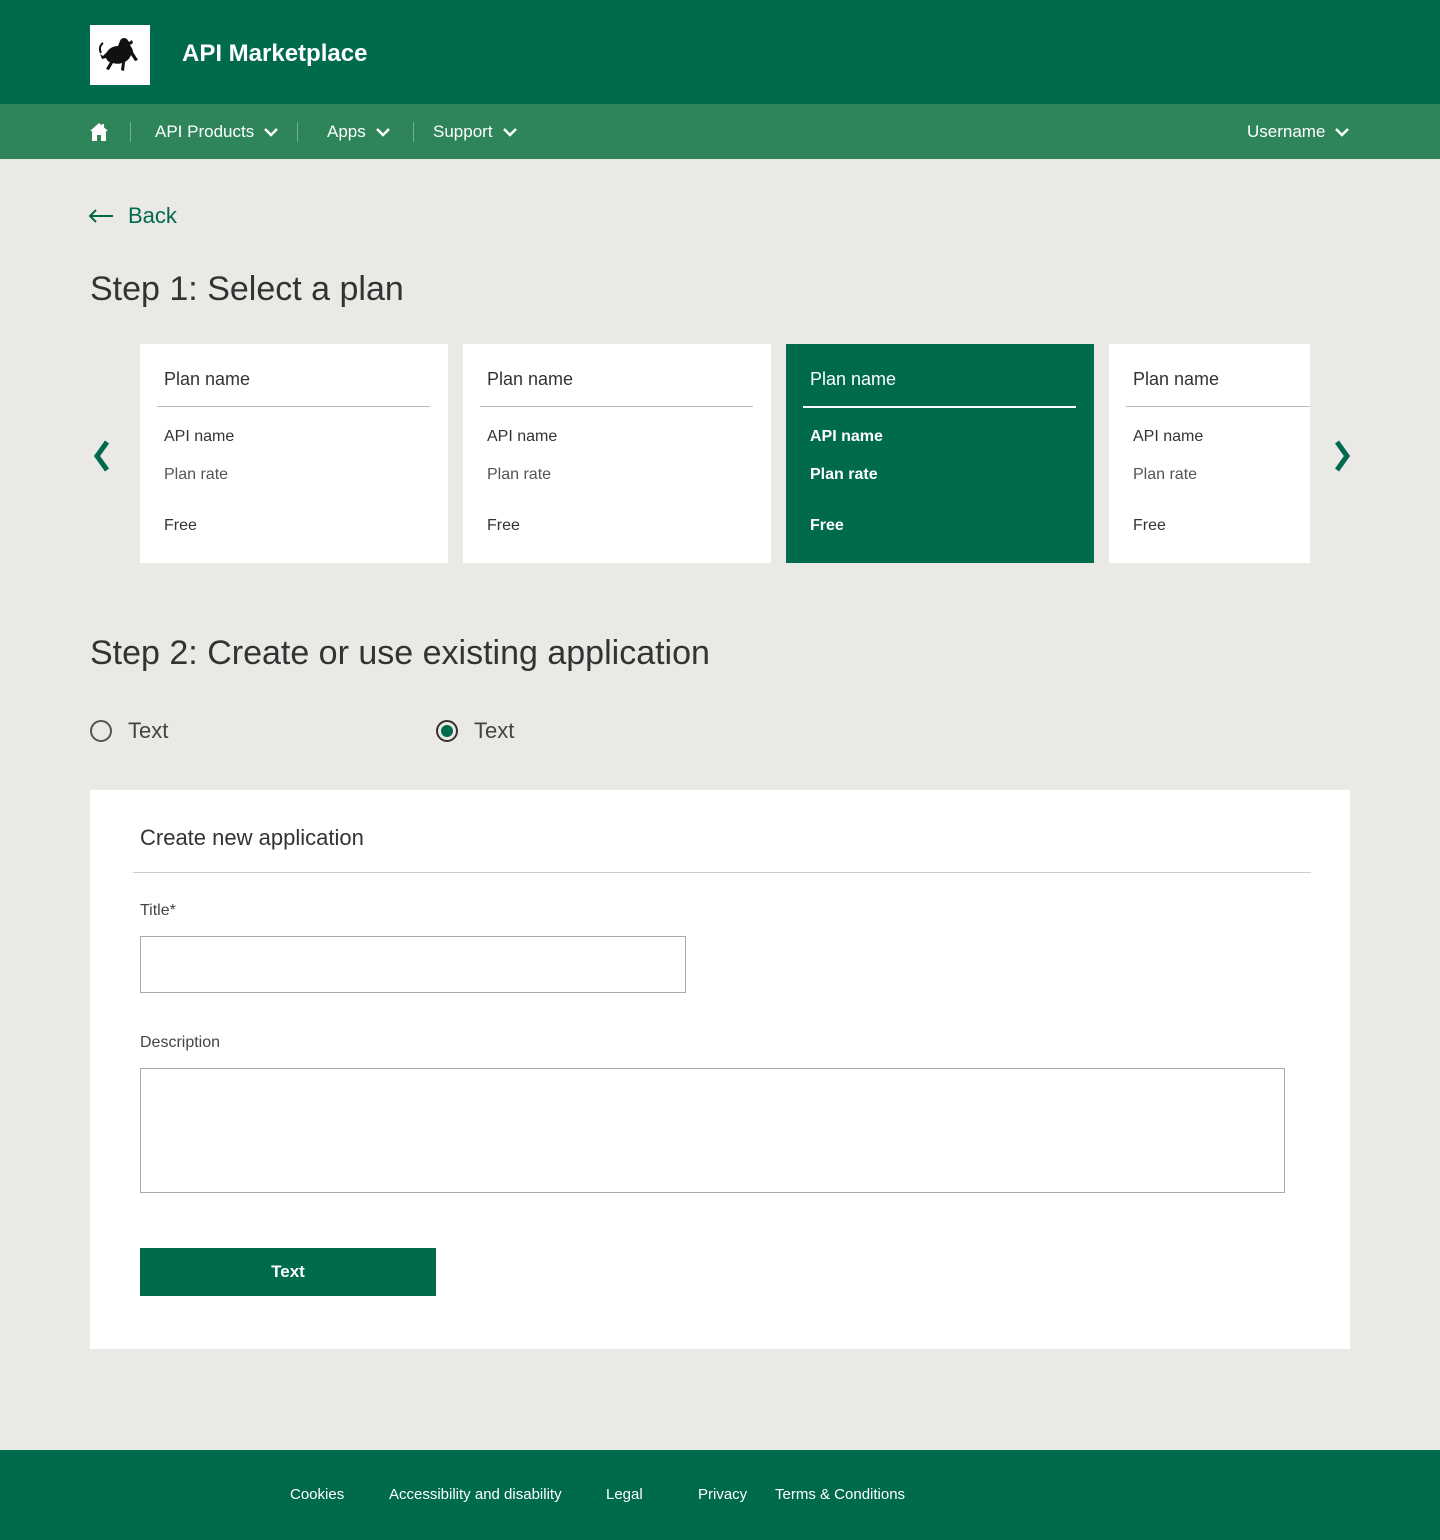  Describe the element at coordinates (475, 1494) in the screenshot. I see `footer-link-accessibility: Accessibility and disability` at that location.